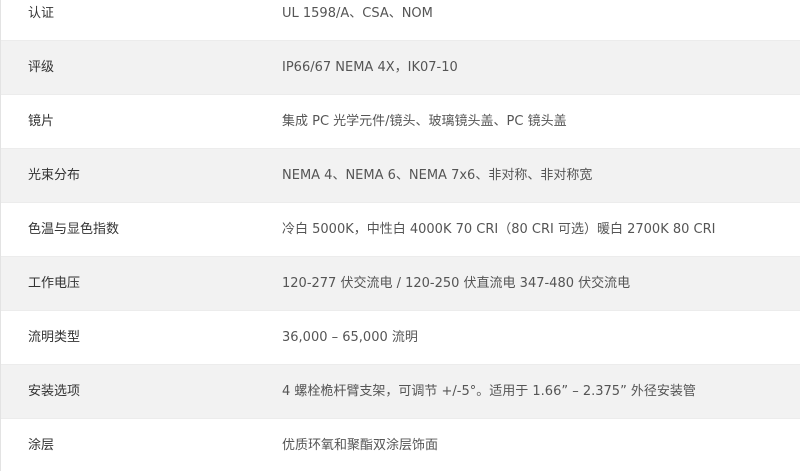  Describe the element at coordinates (357, 13) in the screenshot. I see `row-value: UL 1598/A、CSA、NOM` at that location.